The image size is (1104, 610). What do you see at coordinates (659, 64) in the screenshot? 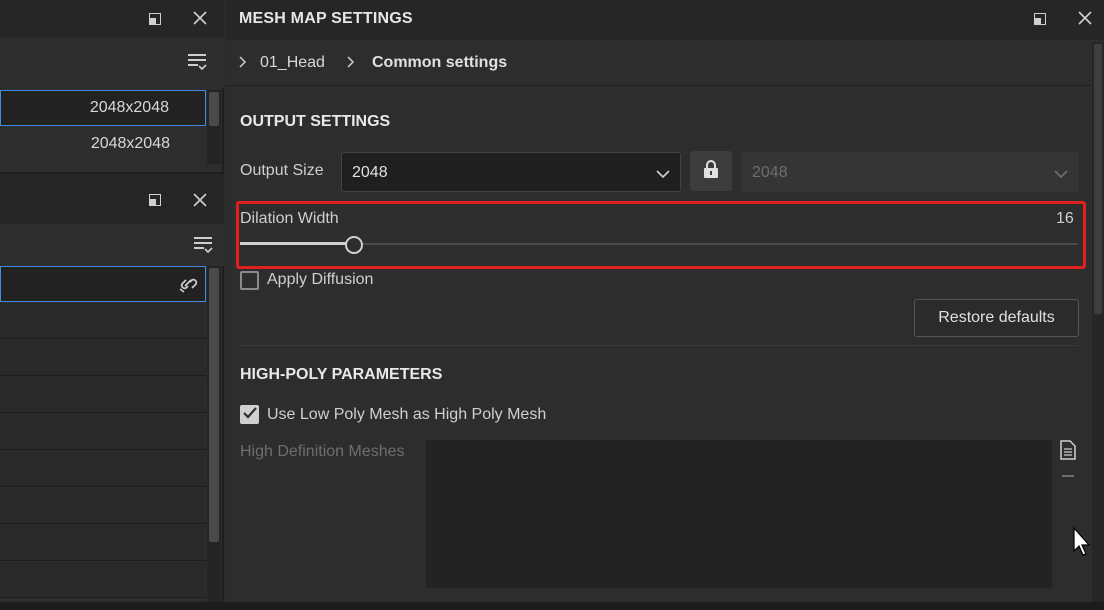
I see `breadcrumb: 01_Head Common settings` at bounding box center [659, 64].